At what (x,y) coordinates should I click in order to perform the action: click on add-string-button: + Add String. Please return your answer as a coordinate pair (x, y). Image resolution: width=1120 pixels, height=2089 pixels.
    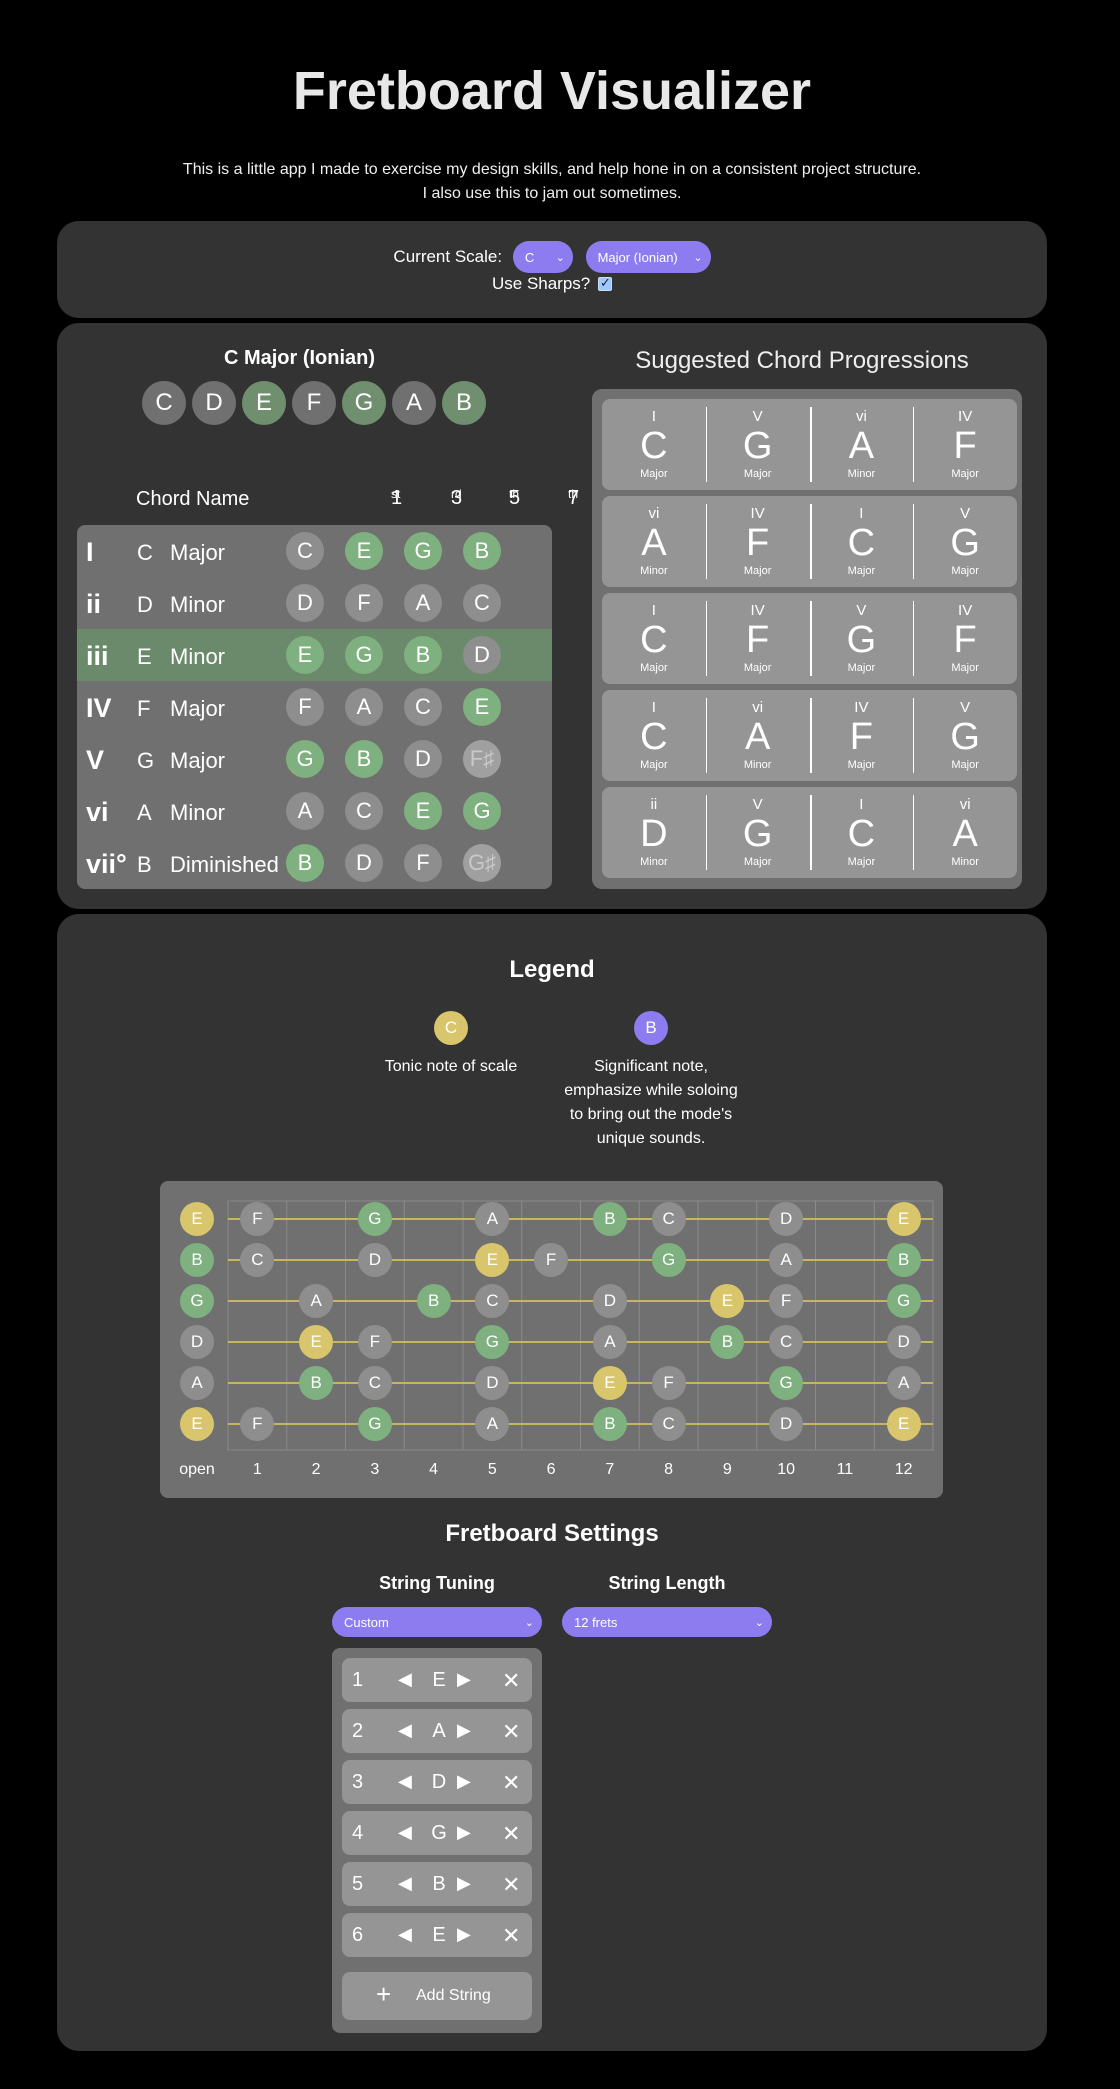
    Looking at the image, I should click on (437, 1996).